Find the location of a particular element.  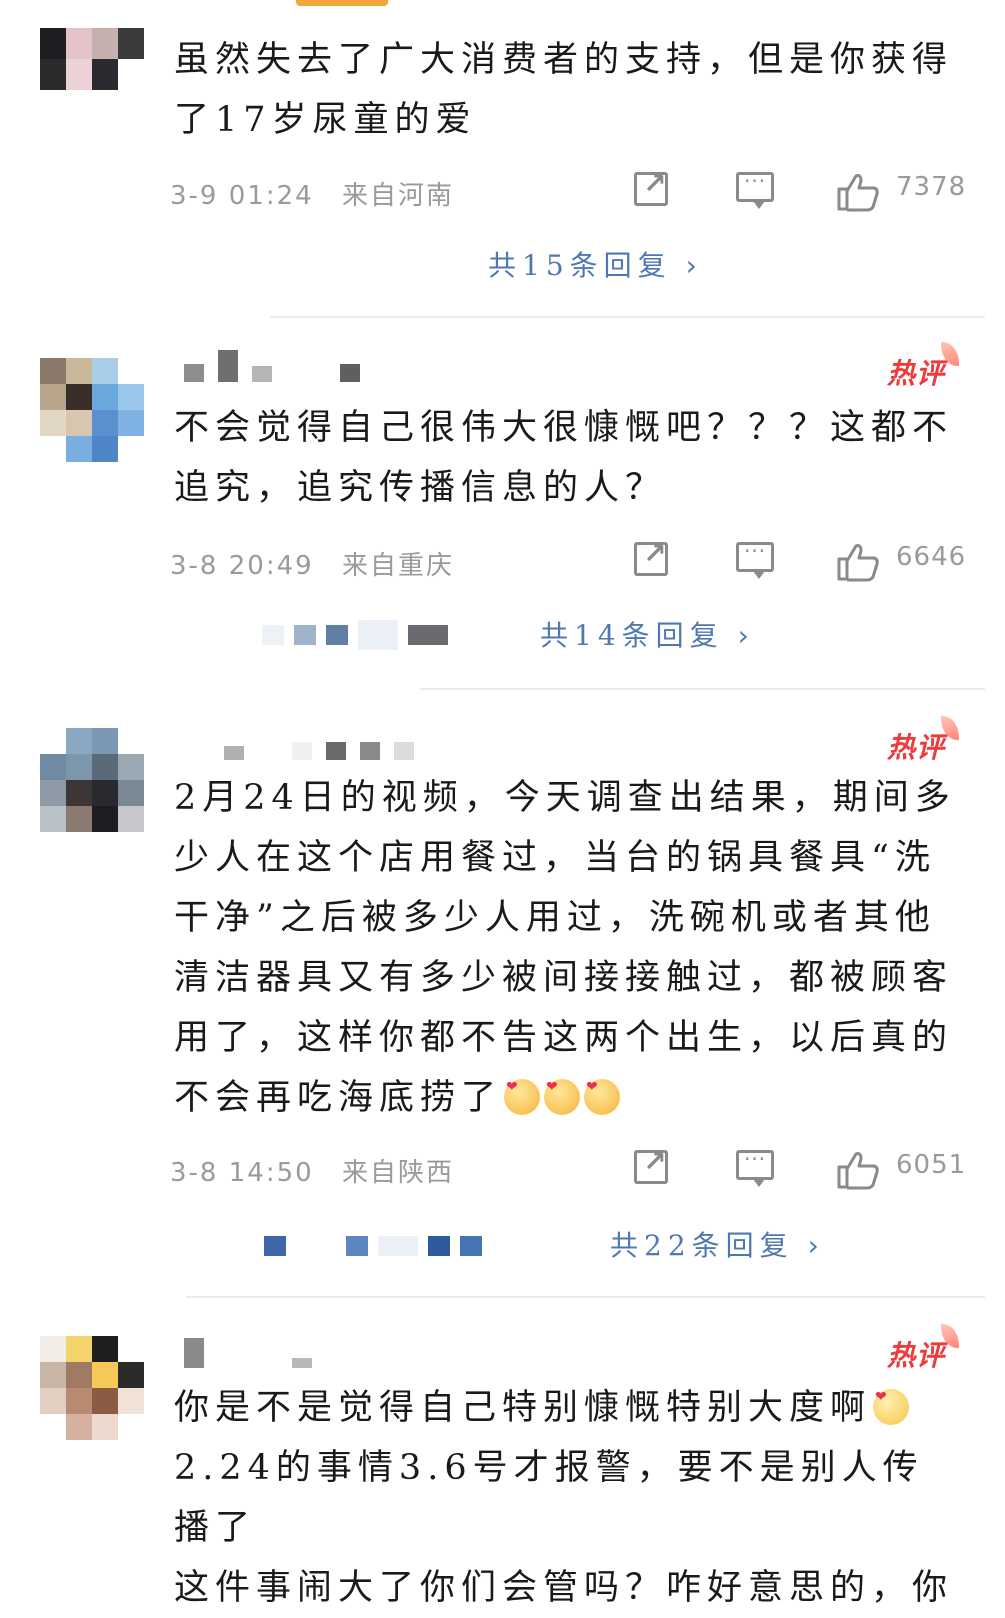

comment-line-3: 这件事闹大了你们会管吗？咋好意思的，你 is located at coordinates (564, 1588).